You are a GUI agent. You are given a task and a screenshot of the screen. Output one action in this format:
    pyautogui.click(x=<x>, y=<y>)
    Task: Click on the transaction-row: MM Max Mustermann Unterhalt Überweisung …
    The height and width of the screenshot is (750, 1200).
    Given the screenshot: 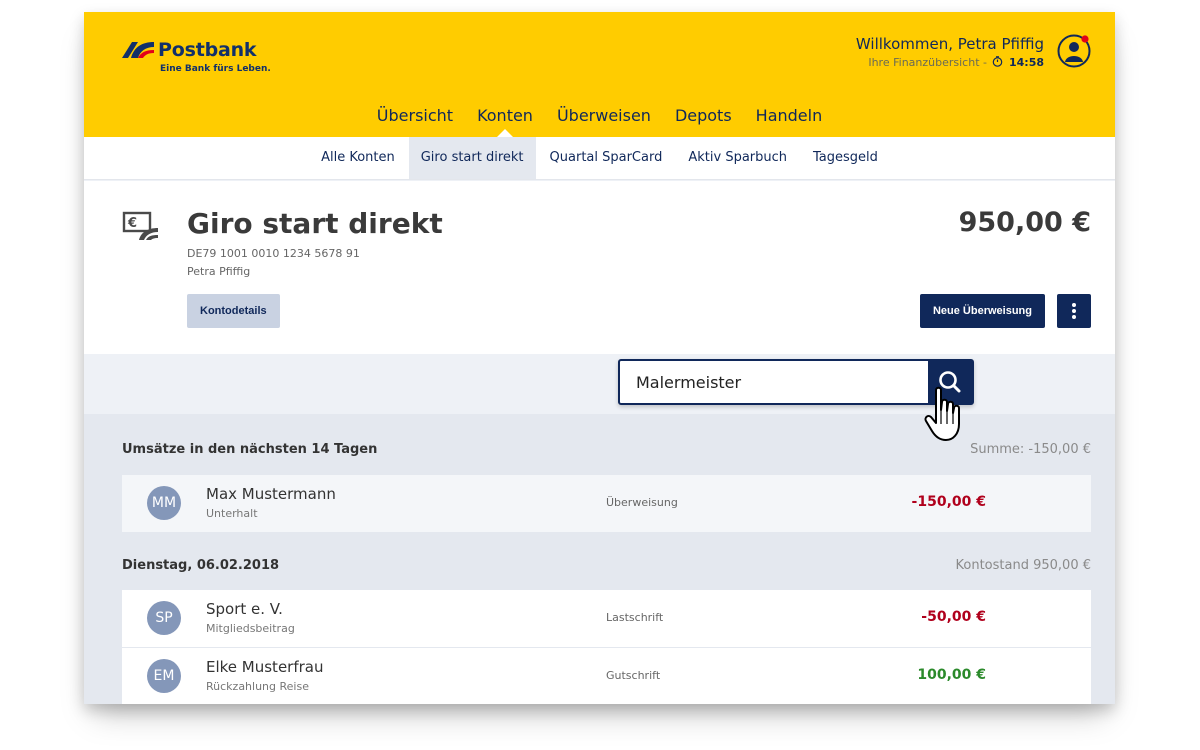 What is the action you would take?
    pyautogui.click(x=606, y=503)
    